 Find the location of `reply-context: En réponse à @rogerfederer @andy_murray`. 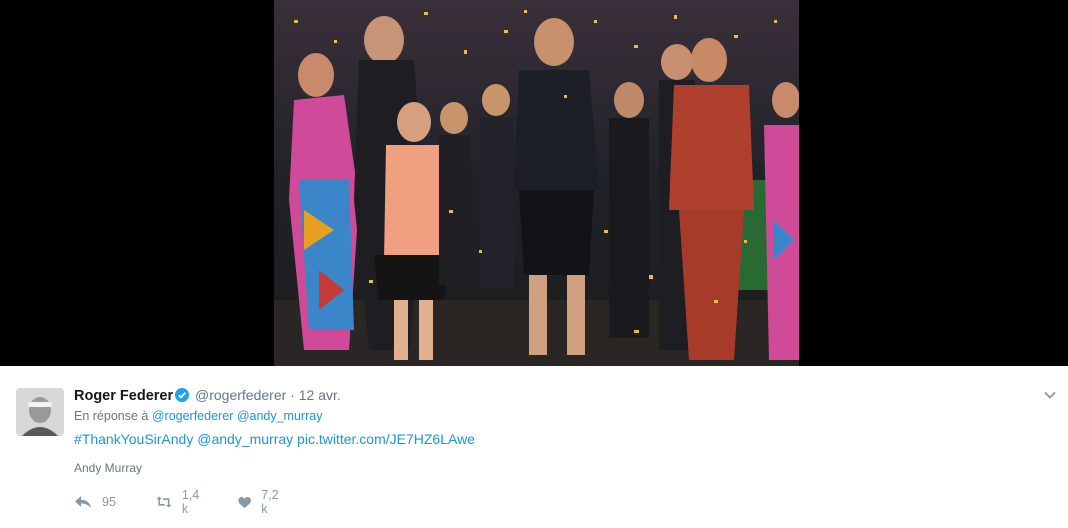

reply-context: En réponse à @rogerfederer @andy_murray is located at coordinates (198, 416).